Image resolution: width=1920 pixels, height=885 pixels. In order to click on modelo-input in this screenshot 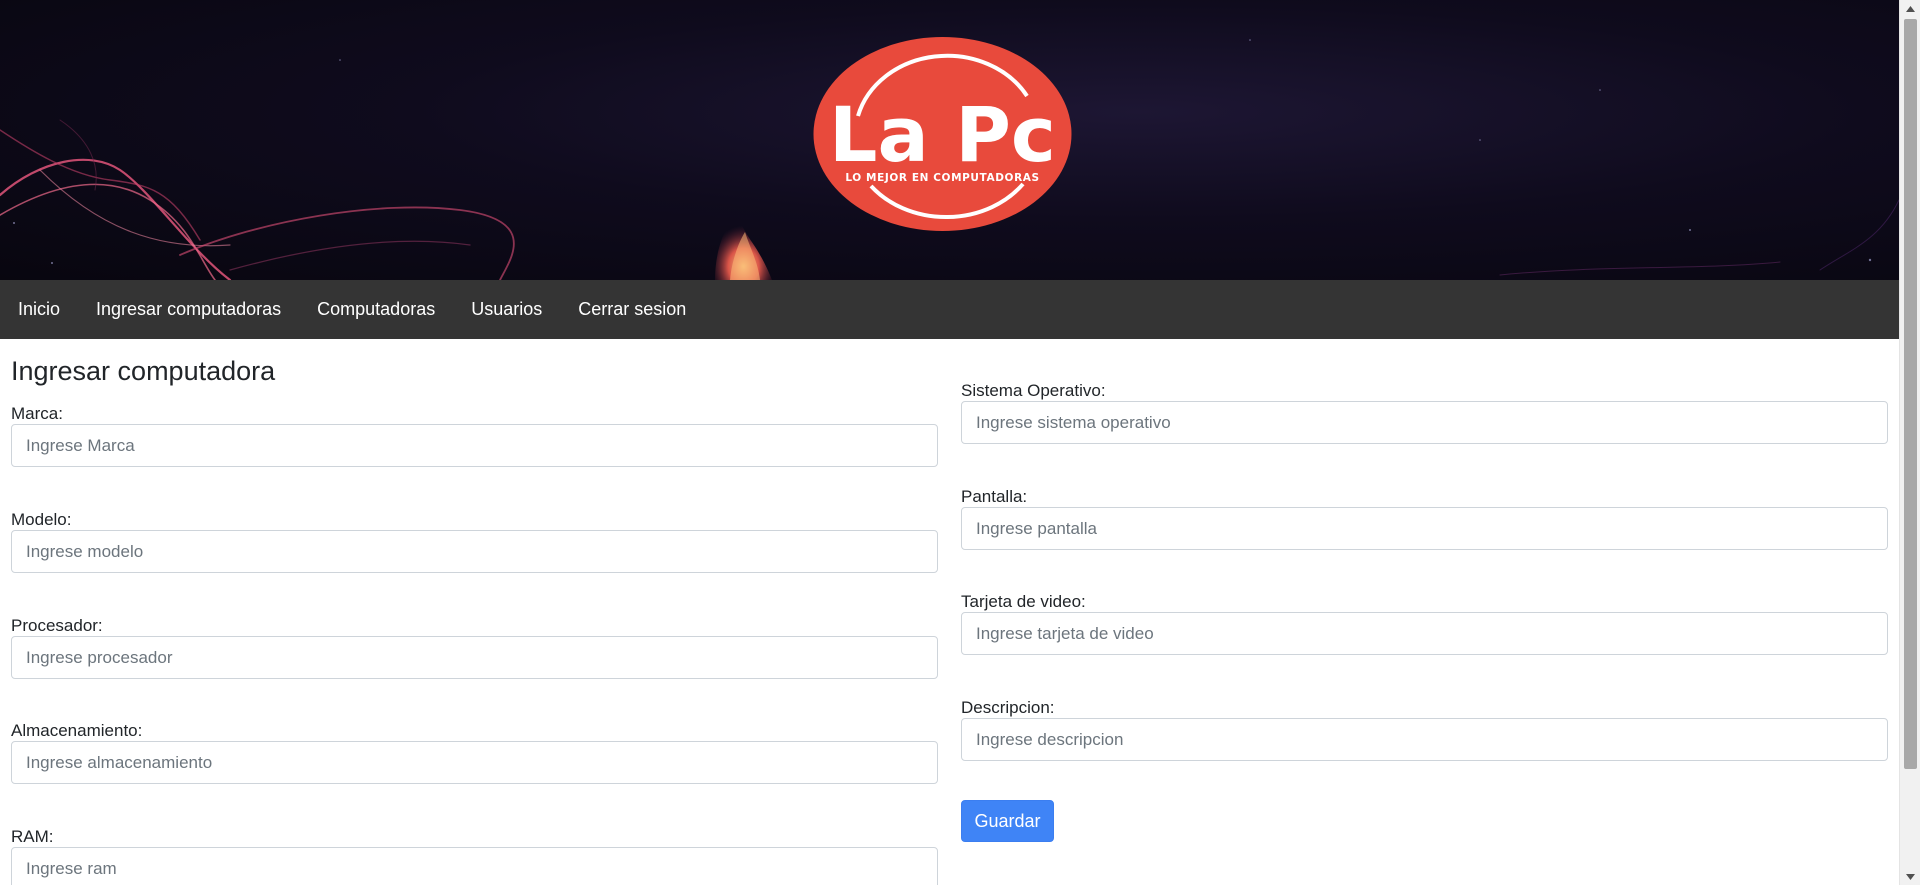, I will do `click(474, 551)`.